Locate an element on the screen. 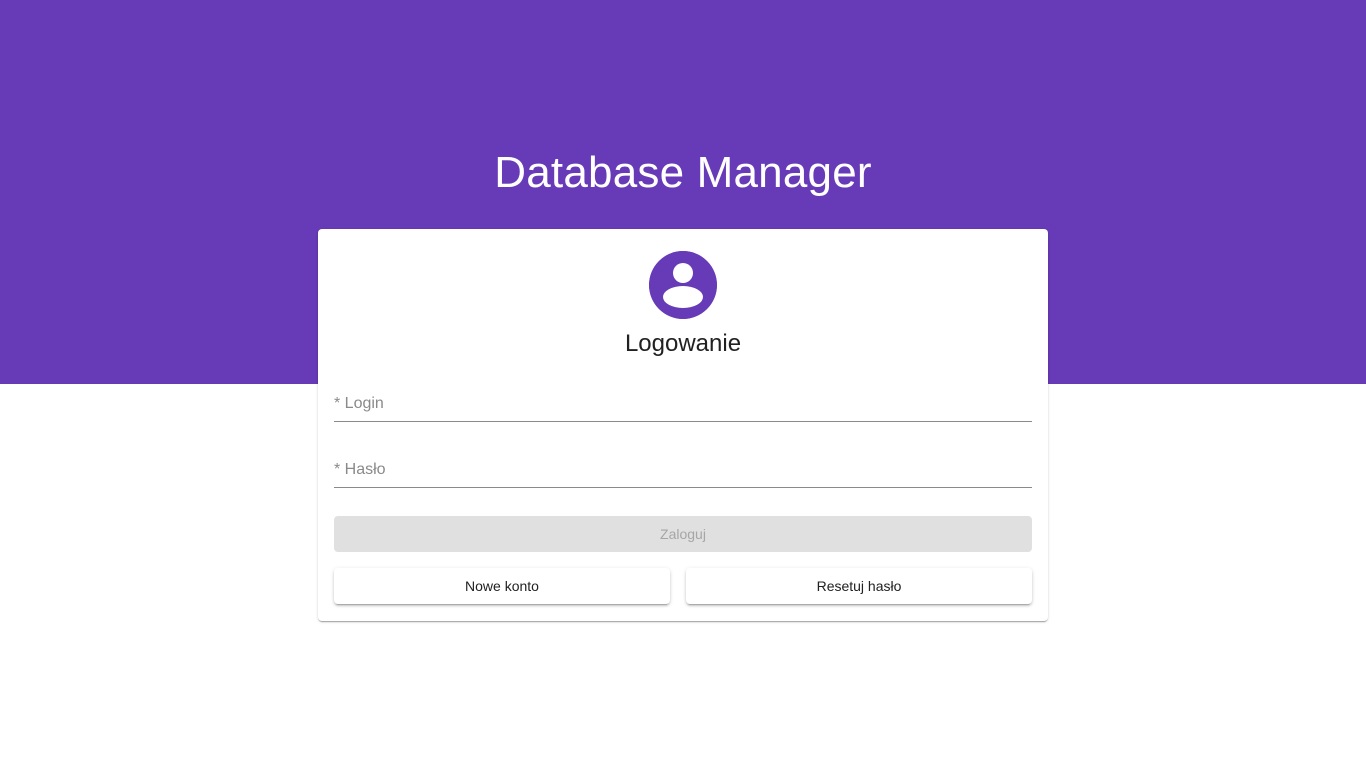  password-field is located at coordinates (683, 472).